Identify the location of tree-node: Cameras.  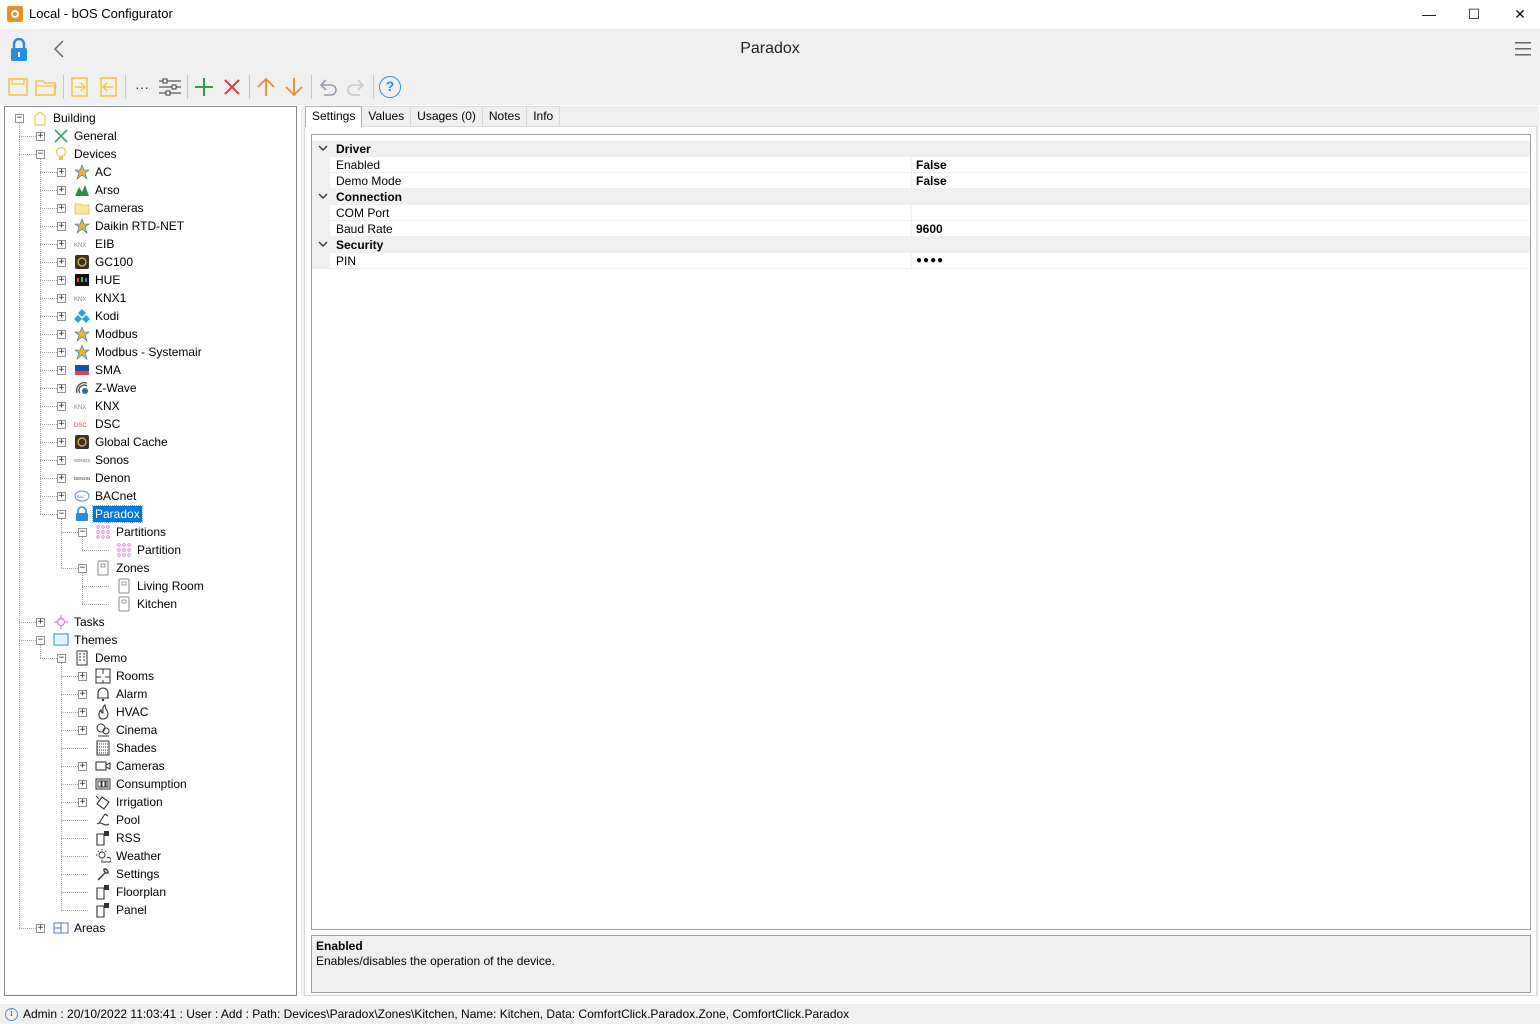
(131, 766).